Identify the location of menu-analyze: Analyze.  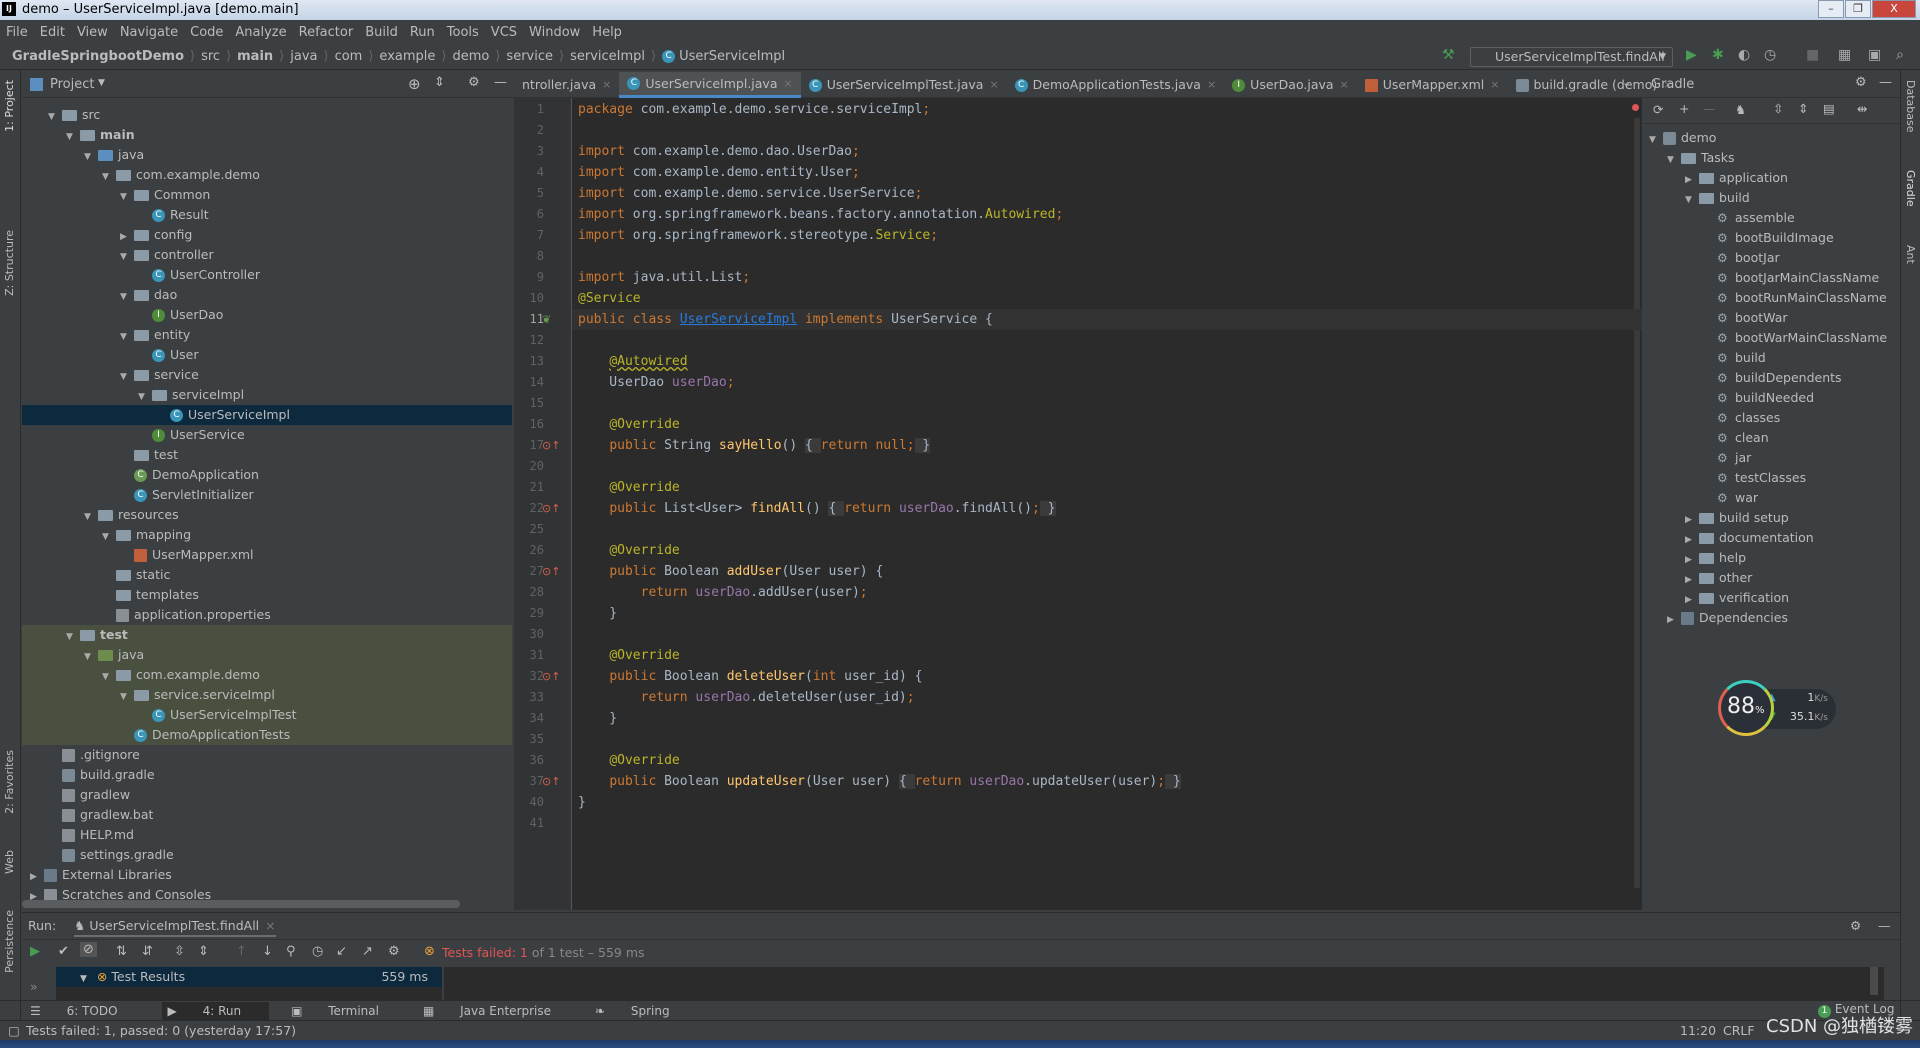
(260, 32).